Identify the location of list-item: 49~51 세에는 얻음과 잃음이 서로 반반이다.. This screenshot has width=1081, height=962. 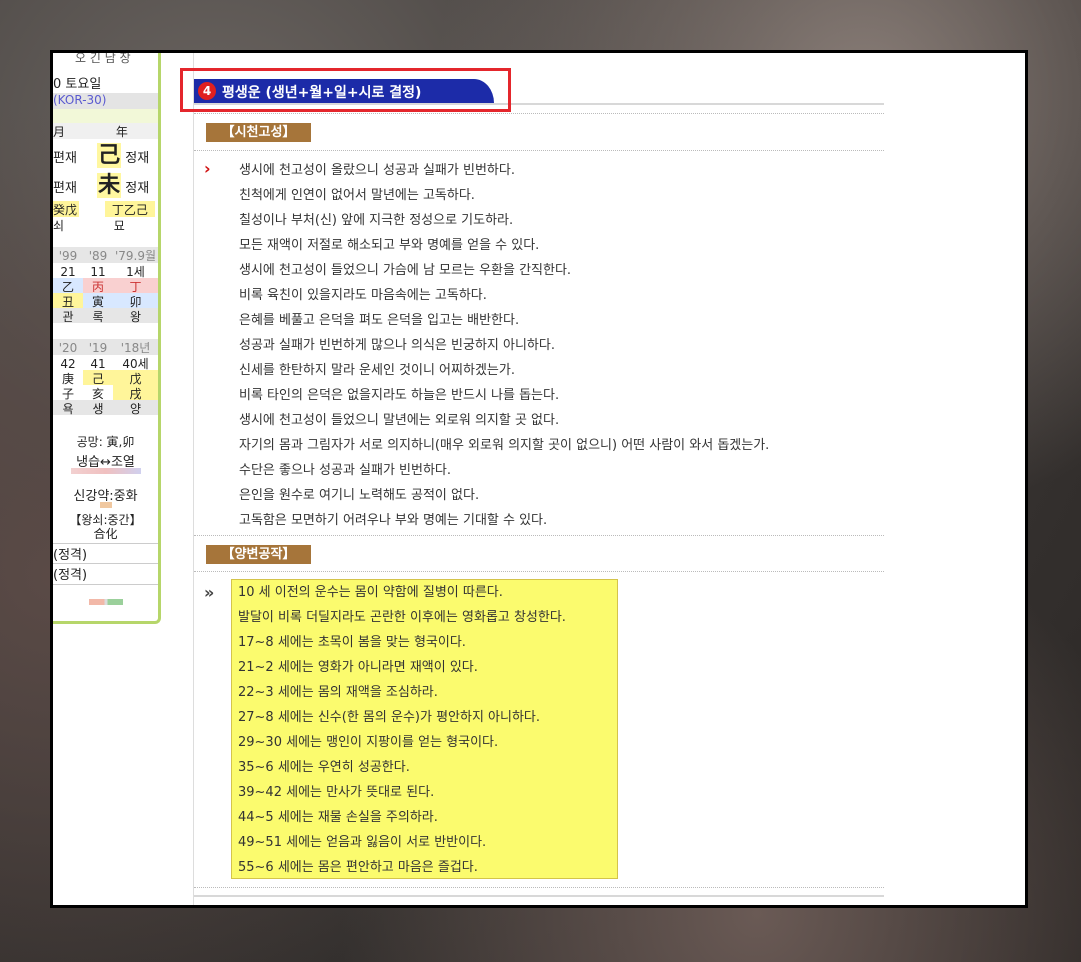
(362, 842).